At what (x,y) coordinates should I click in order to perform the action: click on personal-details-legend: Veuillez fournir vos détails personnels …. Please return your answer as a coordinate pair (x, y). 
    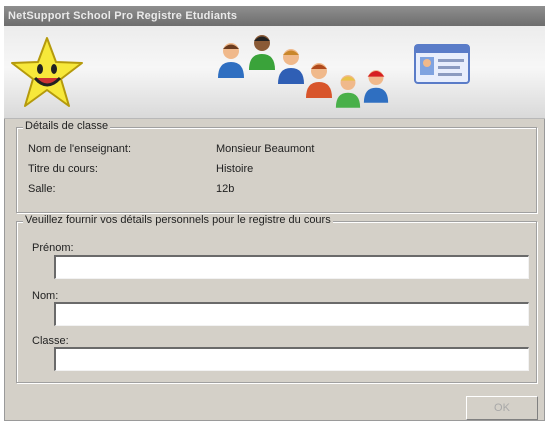
    Looking at the image, I should click on (178, 220).